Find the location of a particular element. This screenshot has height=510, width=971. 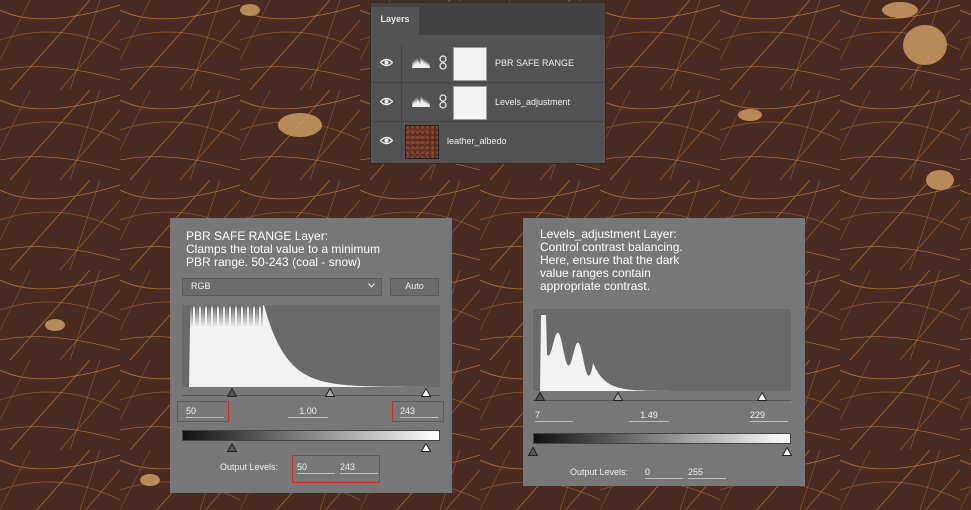

layer-name: leather_albedo is located at coordinates (477, 141).